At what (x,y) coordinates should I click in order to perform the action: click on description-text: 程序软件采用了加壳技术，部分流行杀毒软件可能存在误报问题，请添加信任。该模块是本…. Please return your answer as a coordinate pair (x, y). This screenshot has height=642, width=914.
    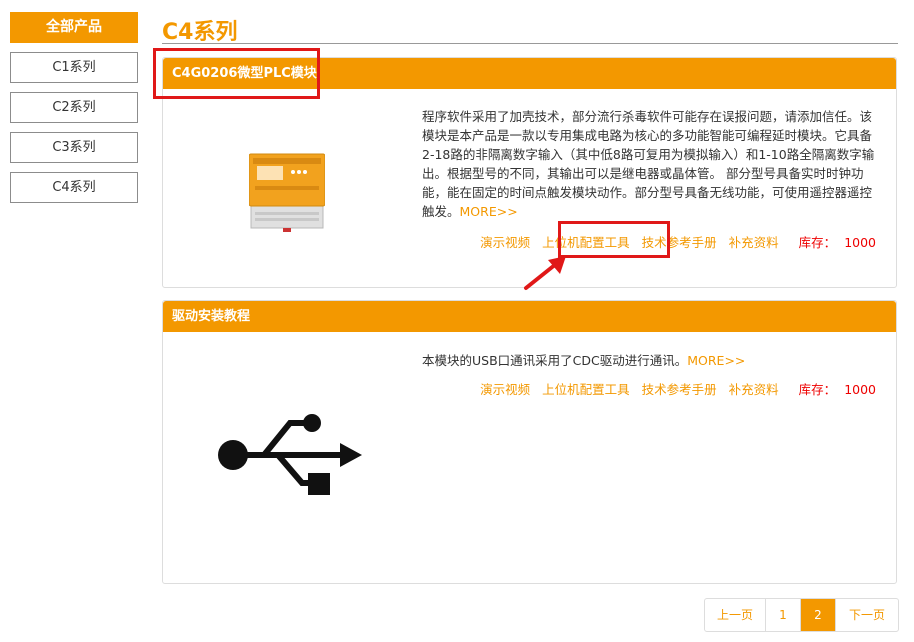
    Looking at the image, I should click on (648, 164).